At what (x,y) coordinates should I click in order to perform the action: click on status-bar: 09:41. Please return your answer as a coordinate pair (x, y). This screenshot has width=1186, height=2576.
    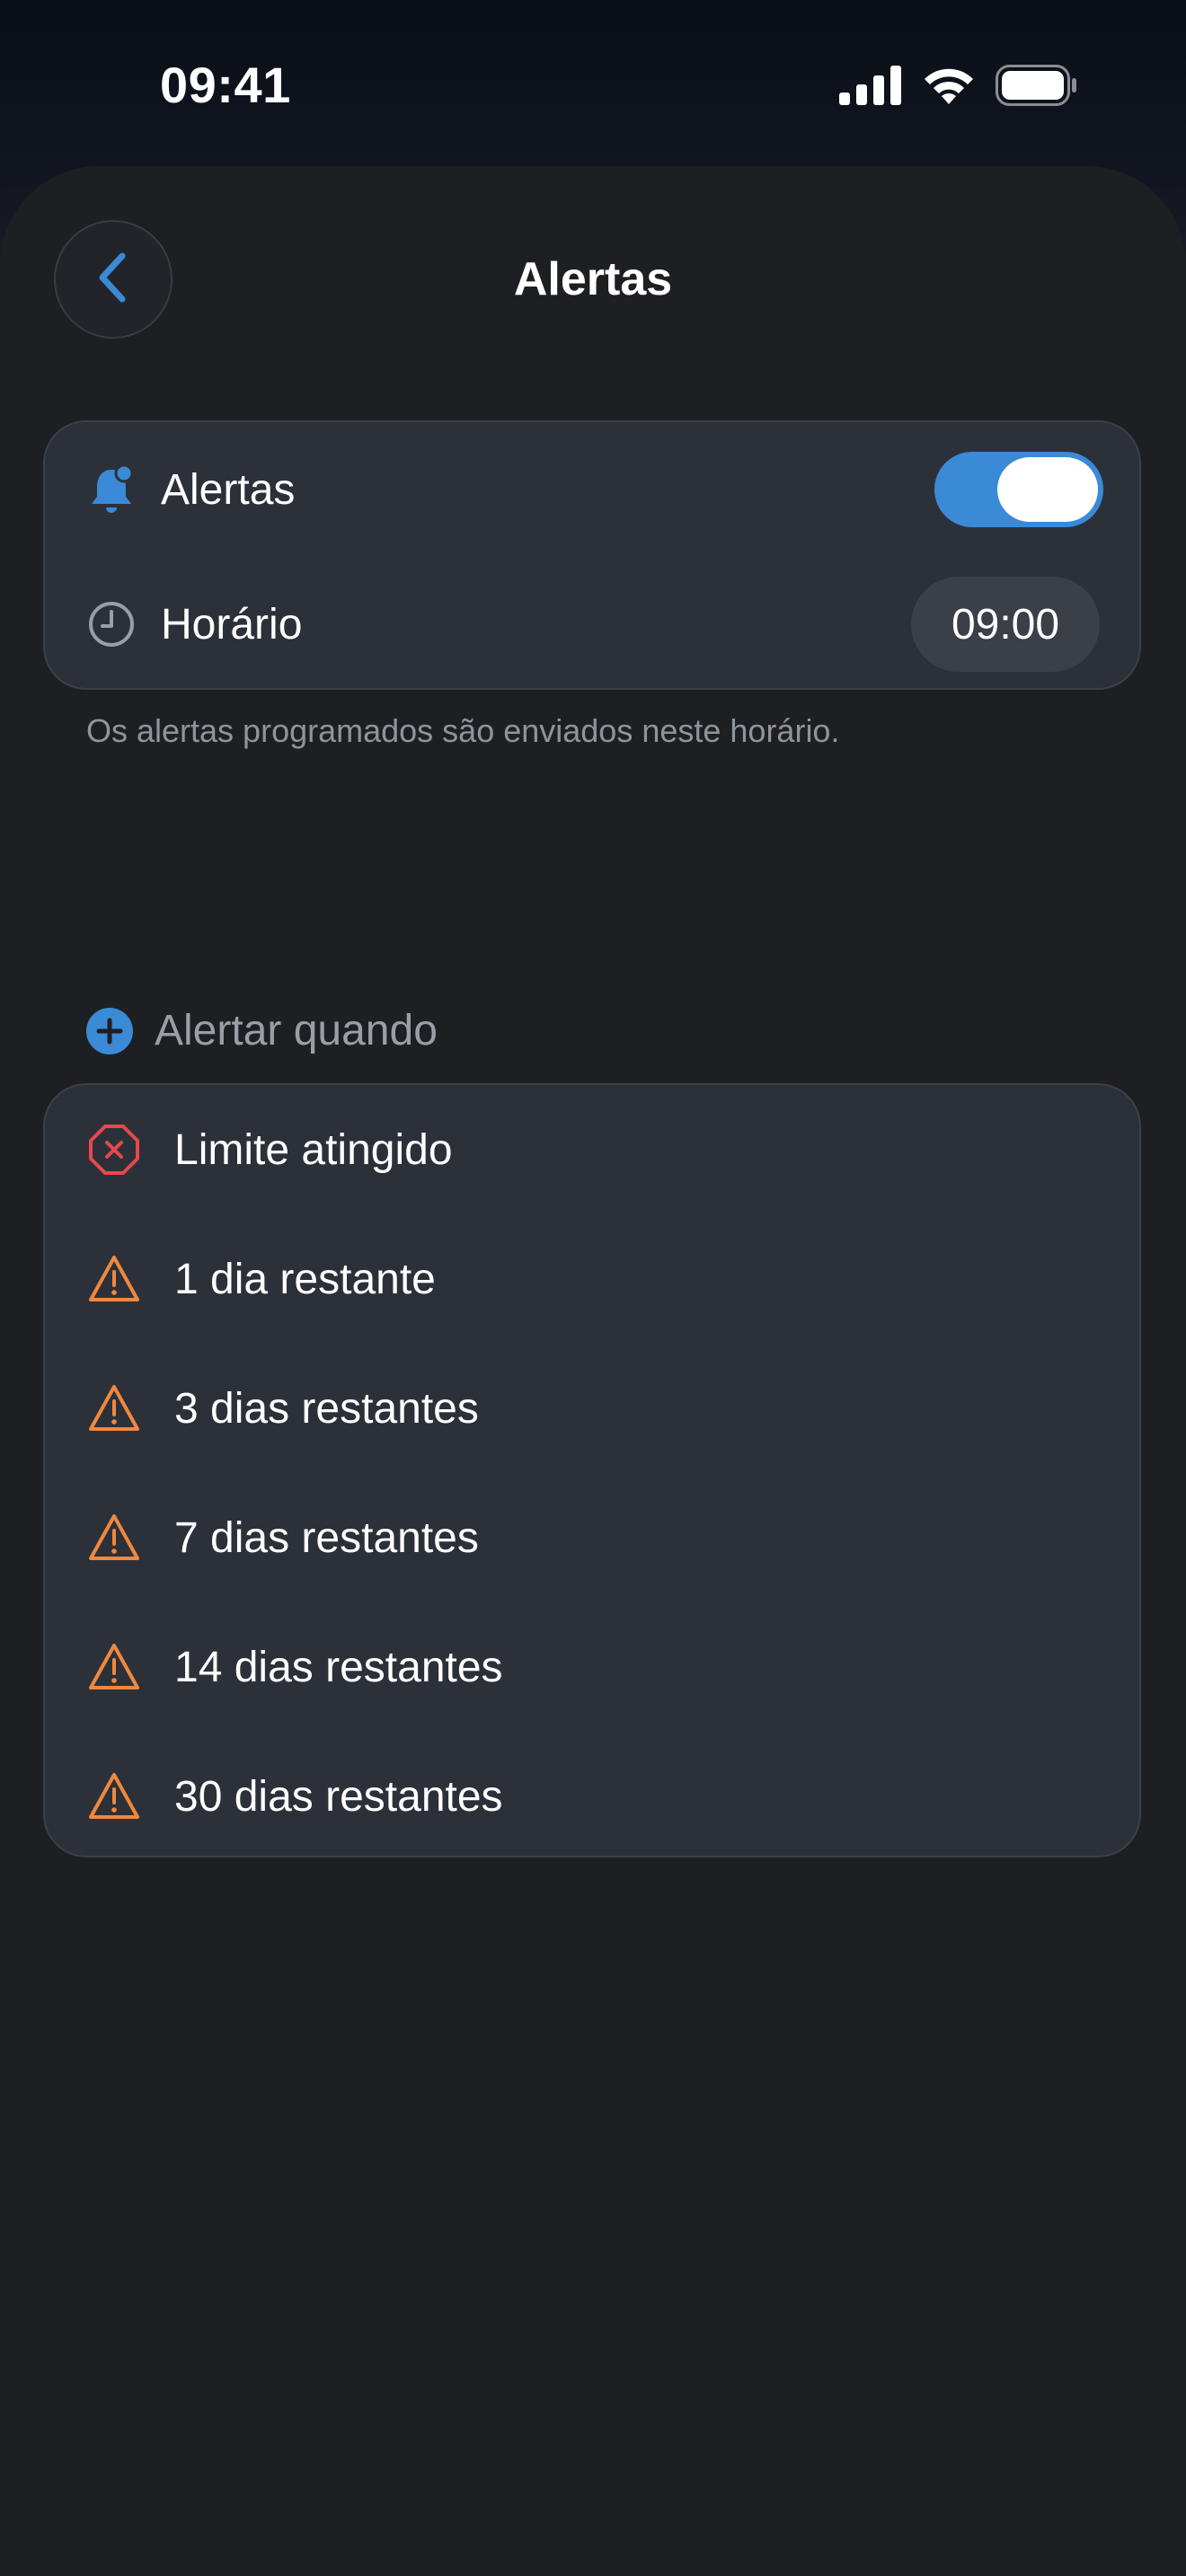
    Looking at the image, I should click on (593, 85).